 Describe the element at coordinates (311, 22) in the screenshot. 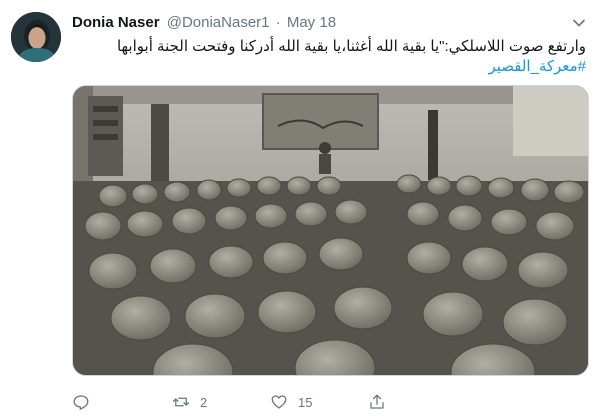

I see `tweet-date: May 18` at that location.